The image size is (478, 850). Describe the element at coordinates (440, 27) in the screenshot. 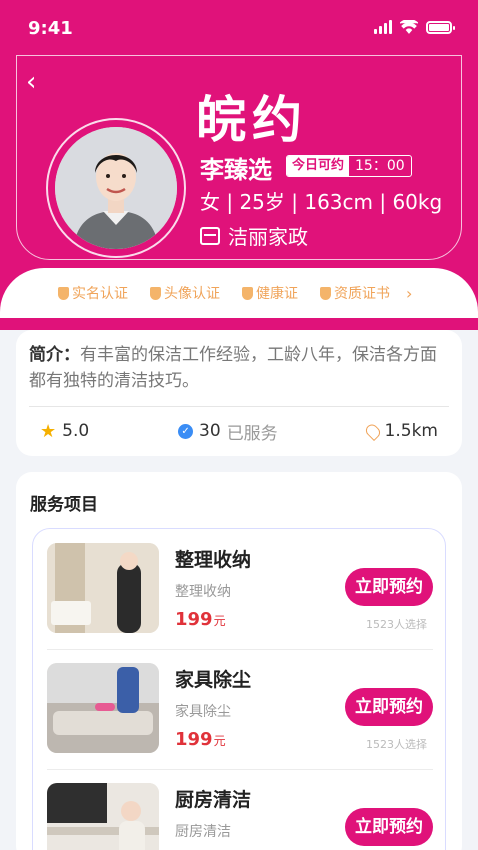

I see `battery-icon` at that location.